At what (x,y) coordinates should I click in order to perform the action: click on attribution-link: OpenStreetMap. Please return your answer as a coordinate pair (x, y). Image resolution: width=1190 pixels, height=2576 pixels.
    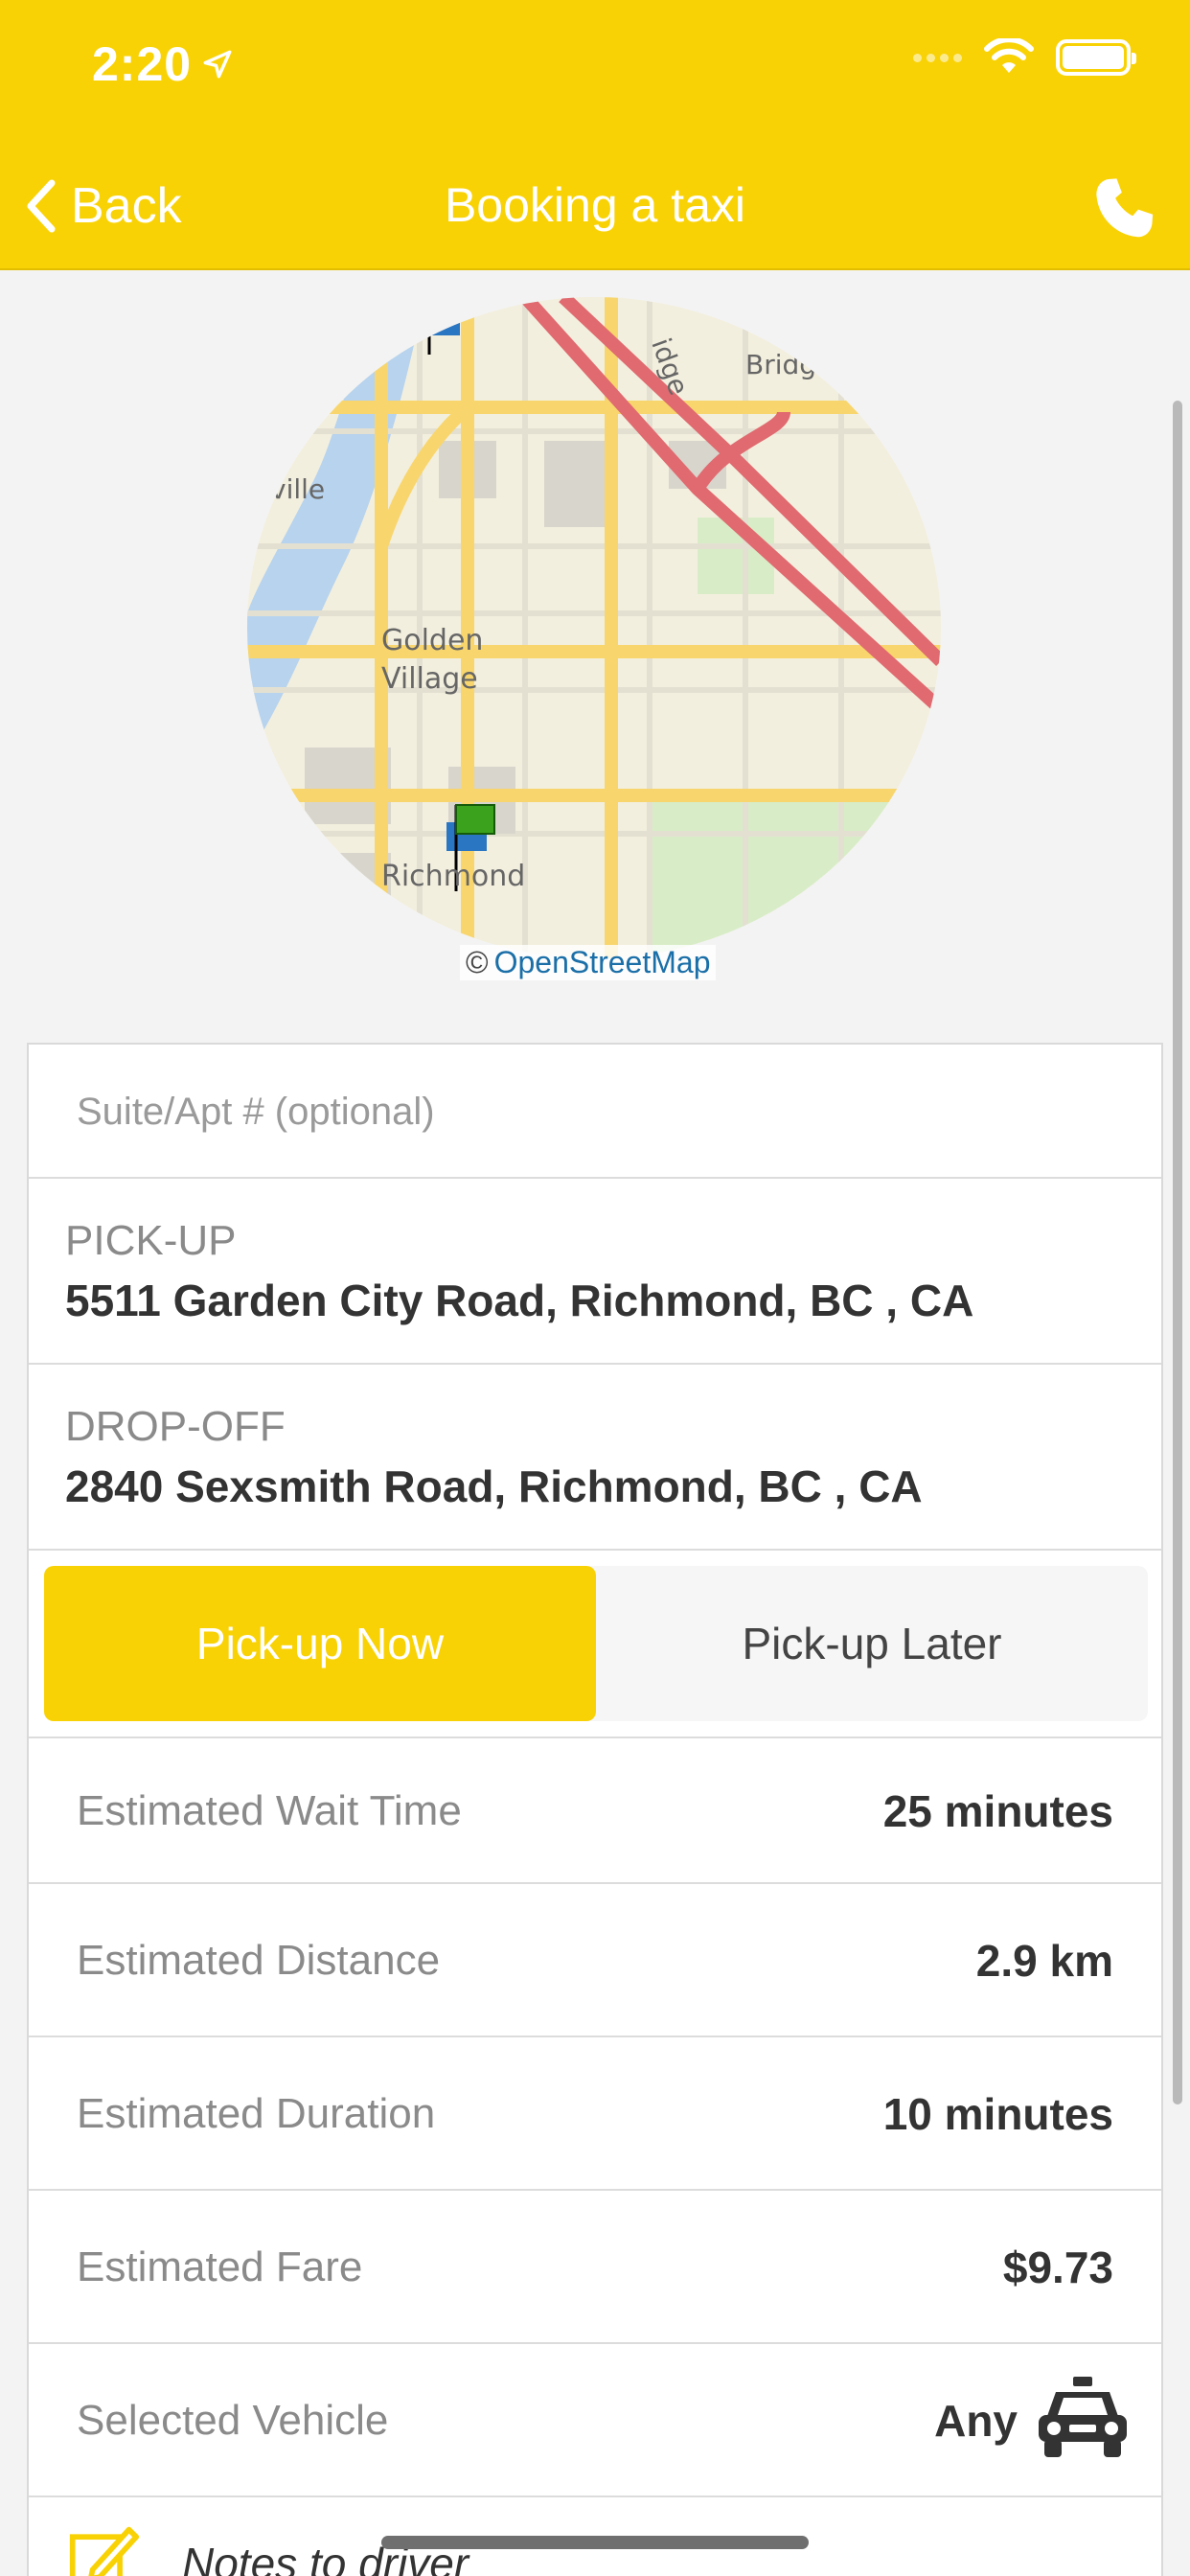
    Looking at the image, I should click on (603, 962).